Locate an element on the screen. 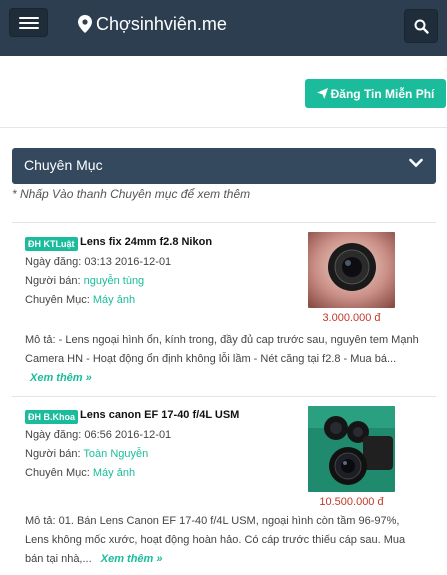 The width and height of the screenshot is (447, 575). seller: Người bán: nguyễn tùng is located at coordinates (84, 281).